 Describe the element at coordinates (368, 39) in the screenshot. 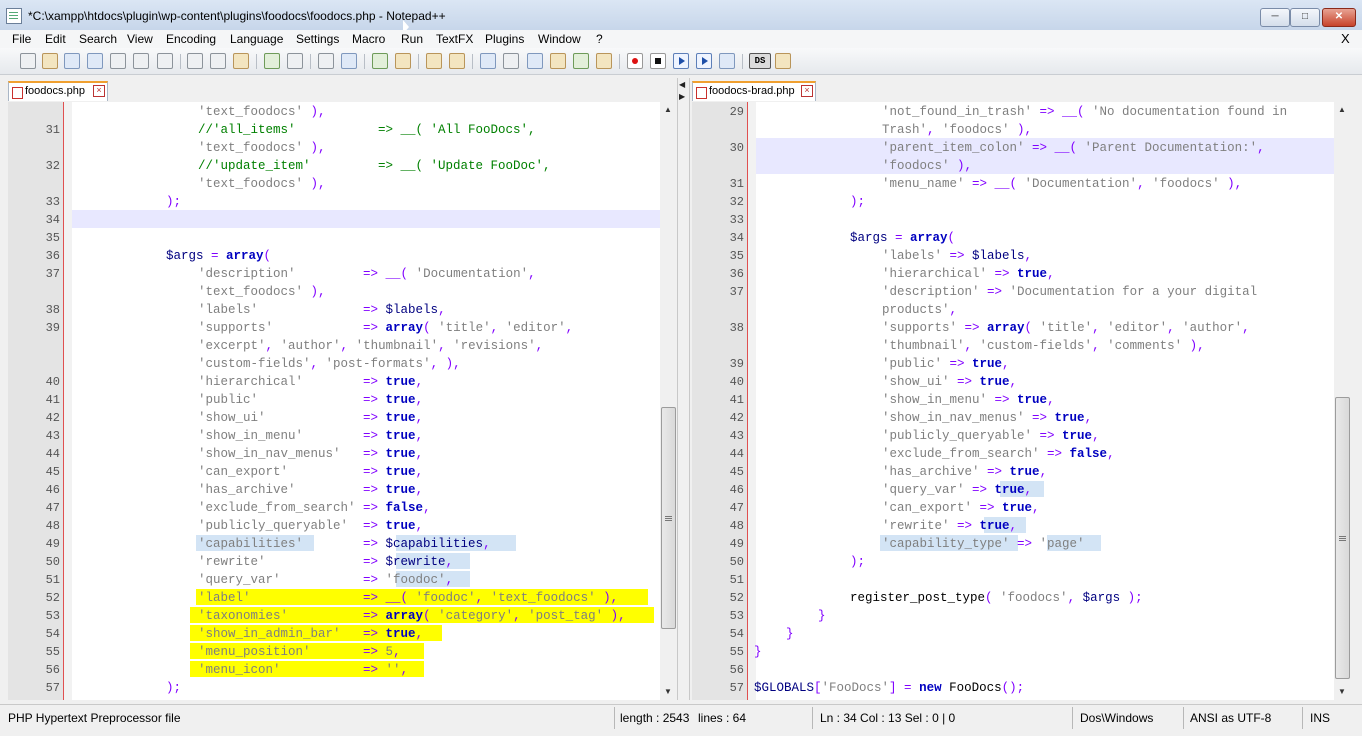

I see `menu-macro: Macro` at that location.